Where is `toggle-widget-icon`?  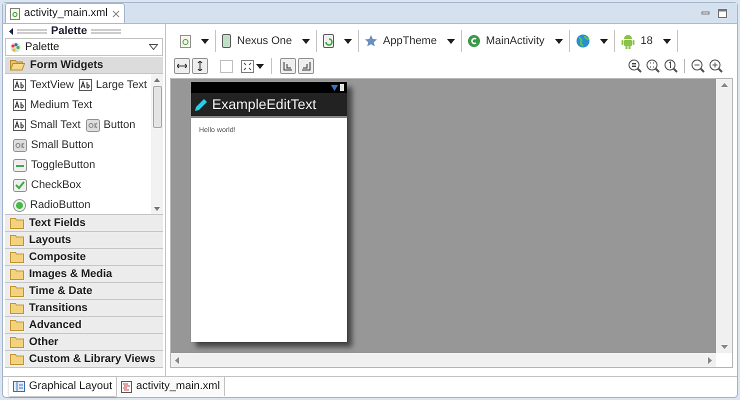 toggle-widget-icon is located at coordinates (20, 165).